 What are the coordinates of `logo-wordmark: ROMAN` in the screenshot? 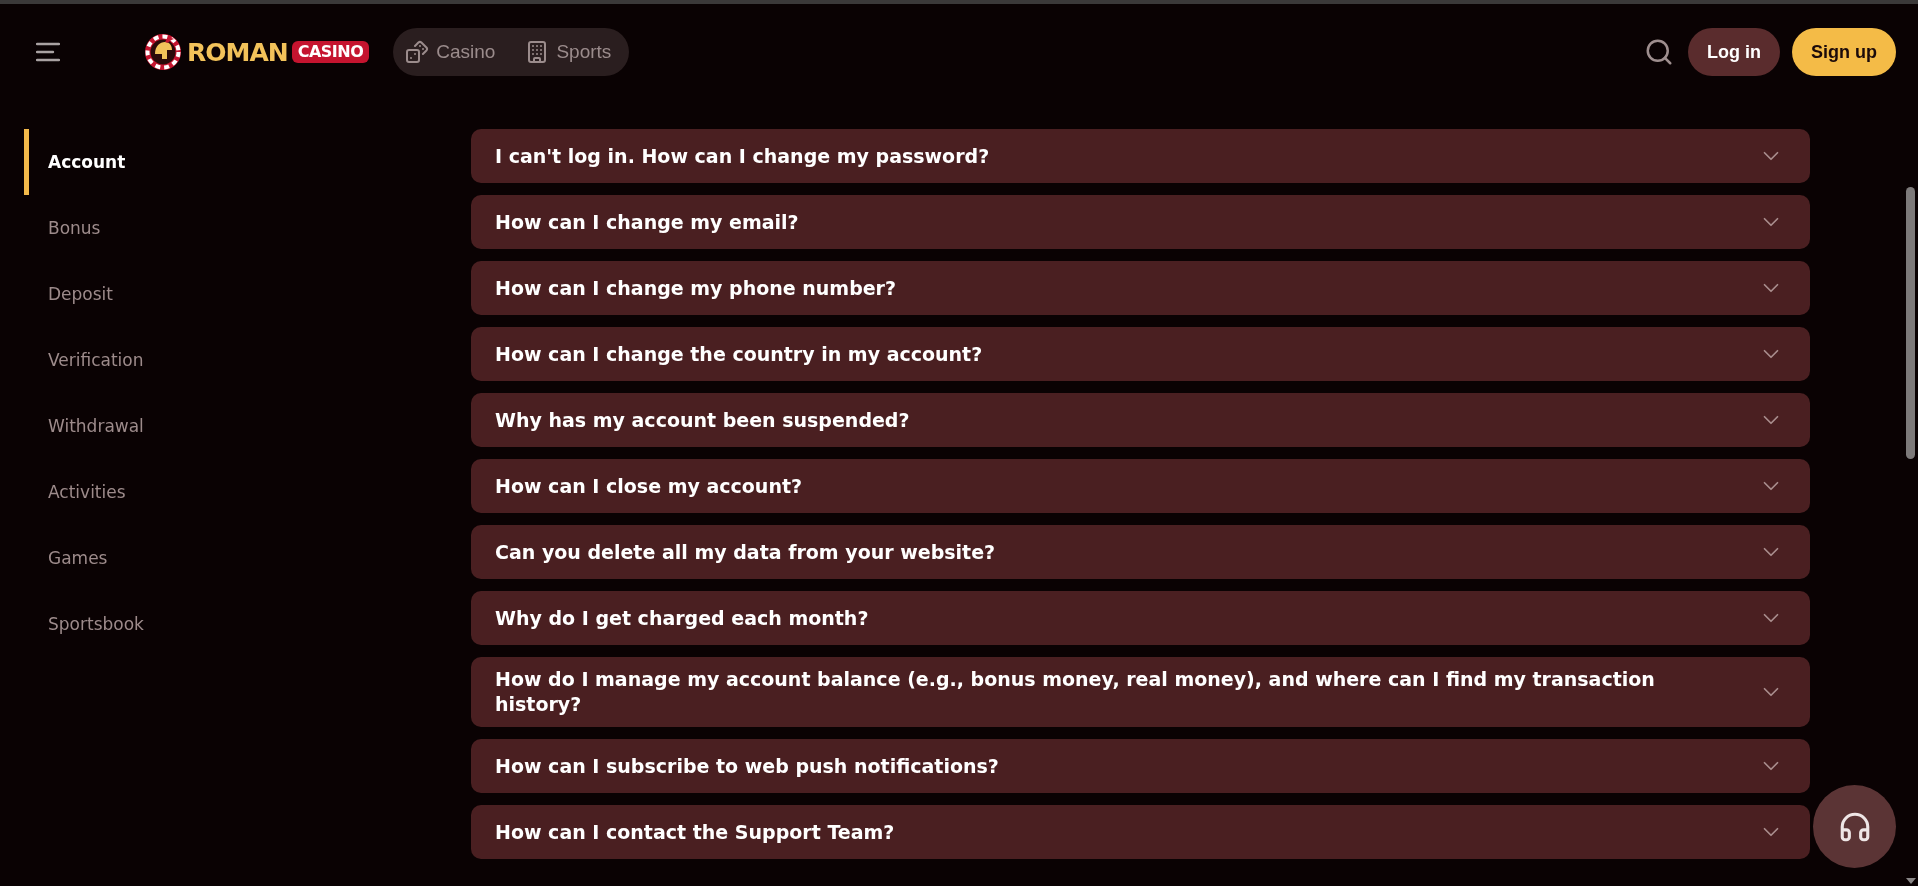 It's located at (237, 52).